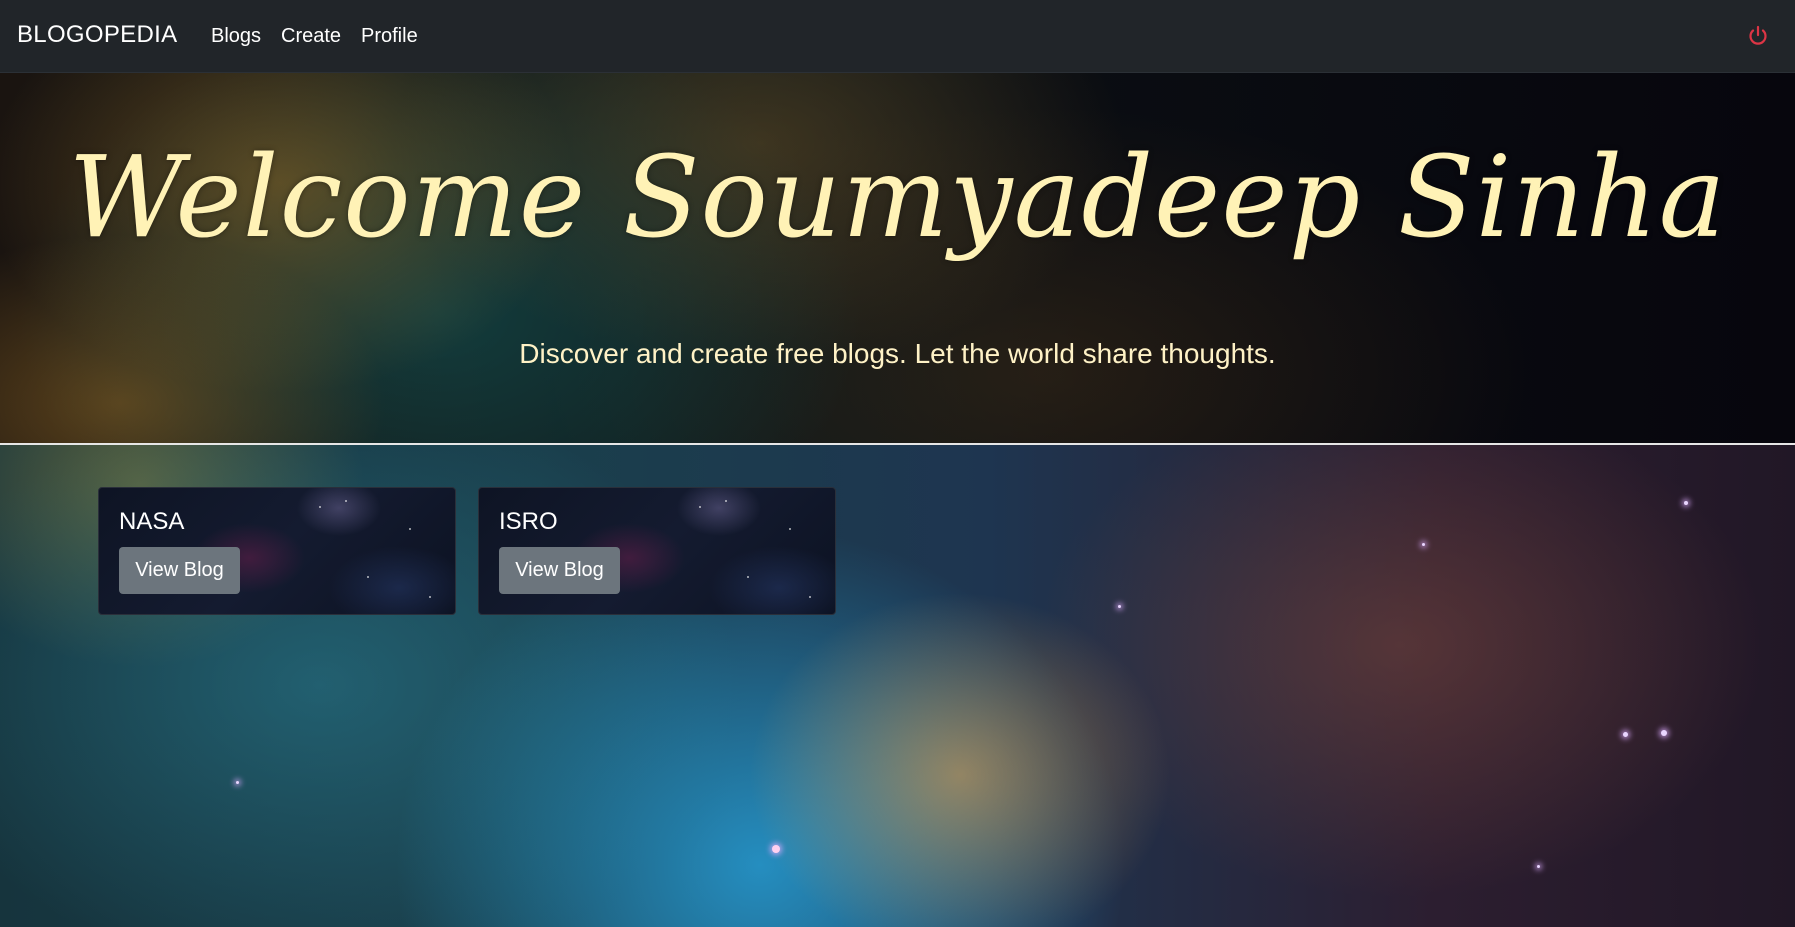 This screenshot has height=927, width=1795. Describe the element at coordinates (657, 551) in the screenshot. I see `blog-card-isro: ISRO View Blog` at that location.